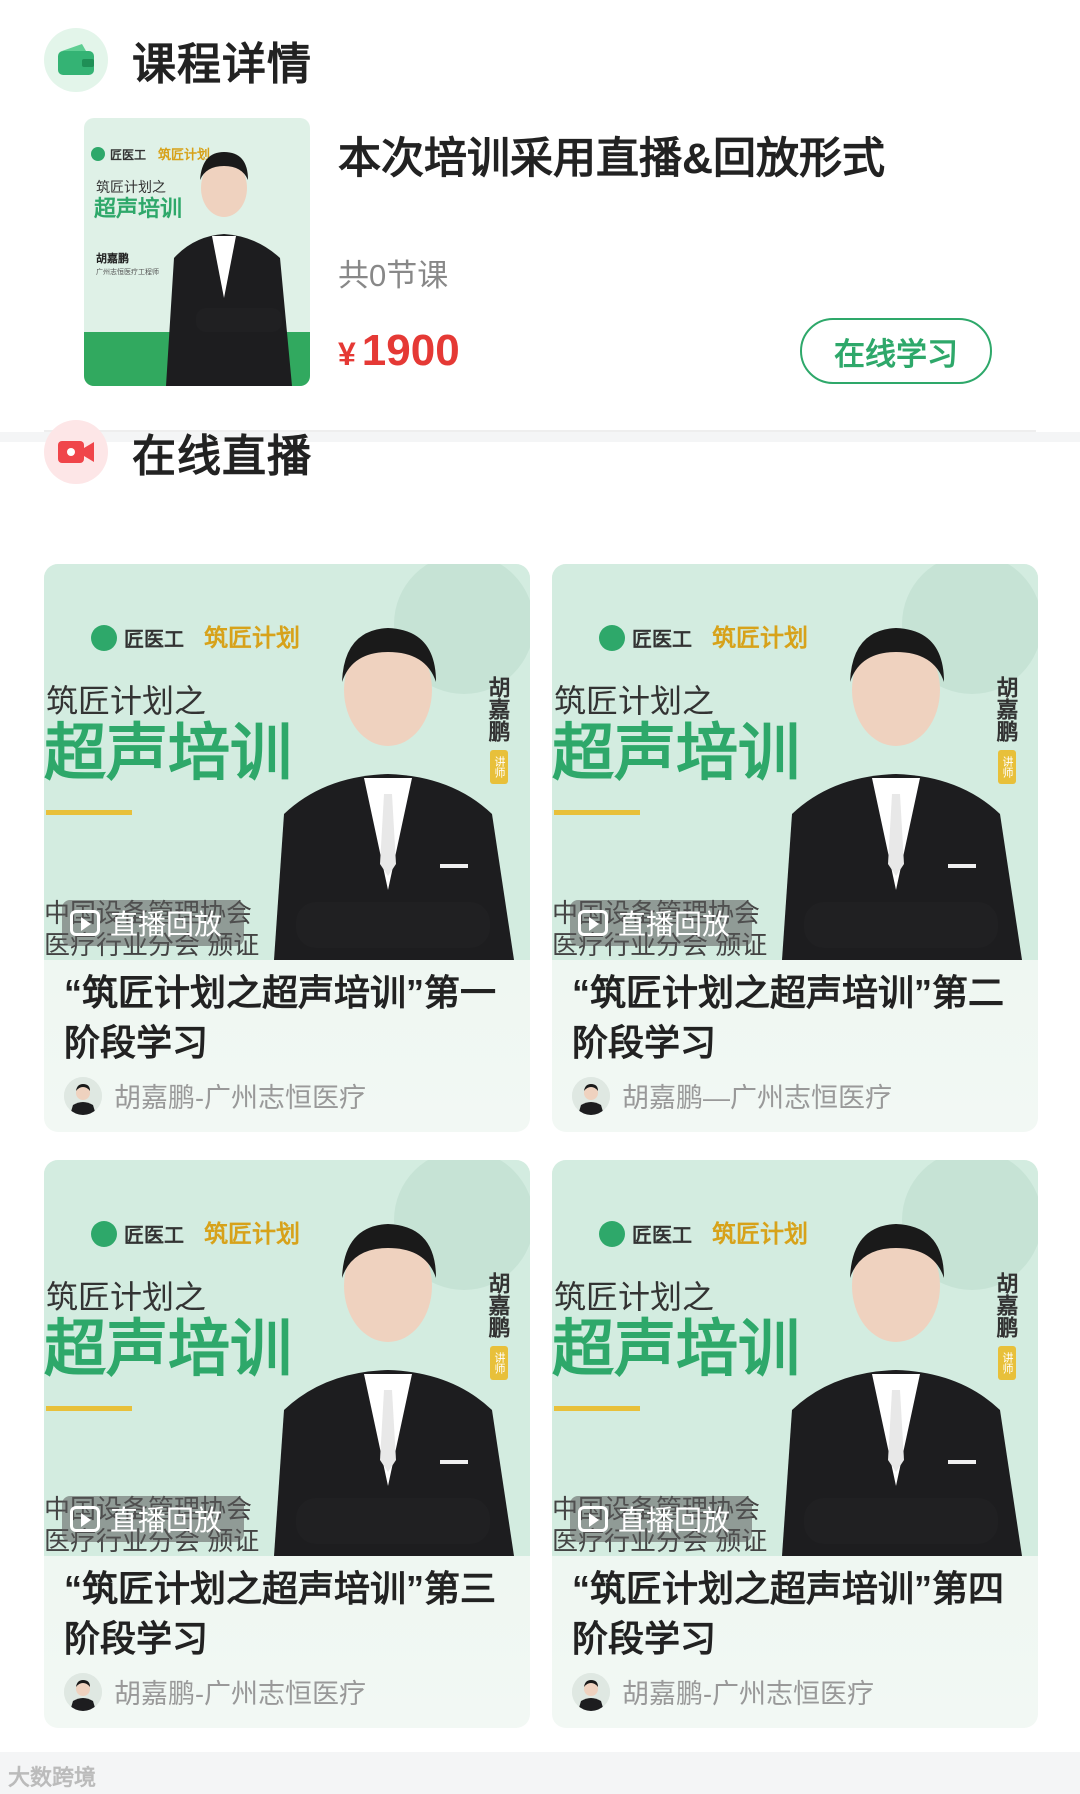 The image size is (1080, 1794). I want to click on video-camera-icon, so click(76, 452).